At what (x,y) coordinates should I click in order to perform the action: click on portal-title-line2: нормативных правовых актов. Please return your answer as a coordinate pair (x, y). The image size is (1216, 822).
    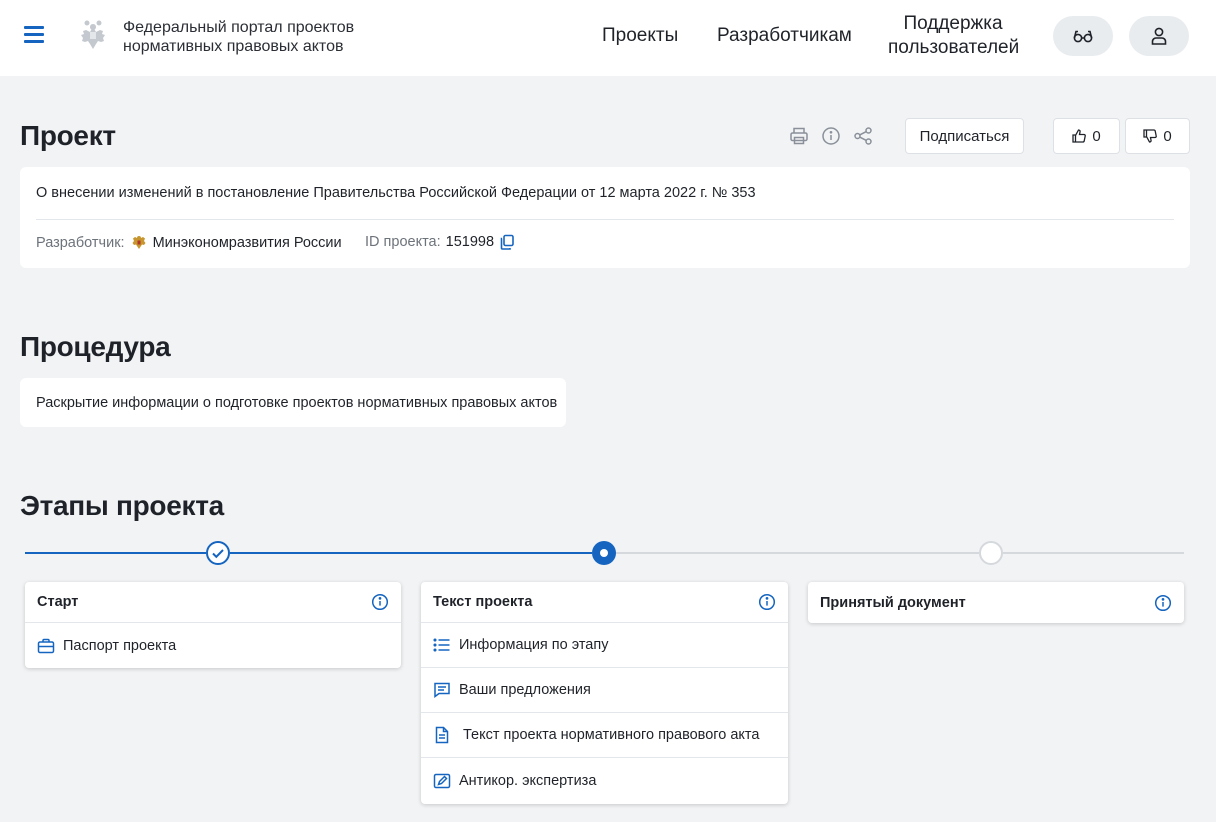
    Looking at the image, I should click on (233, 46).